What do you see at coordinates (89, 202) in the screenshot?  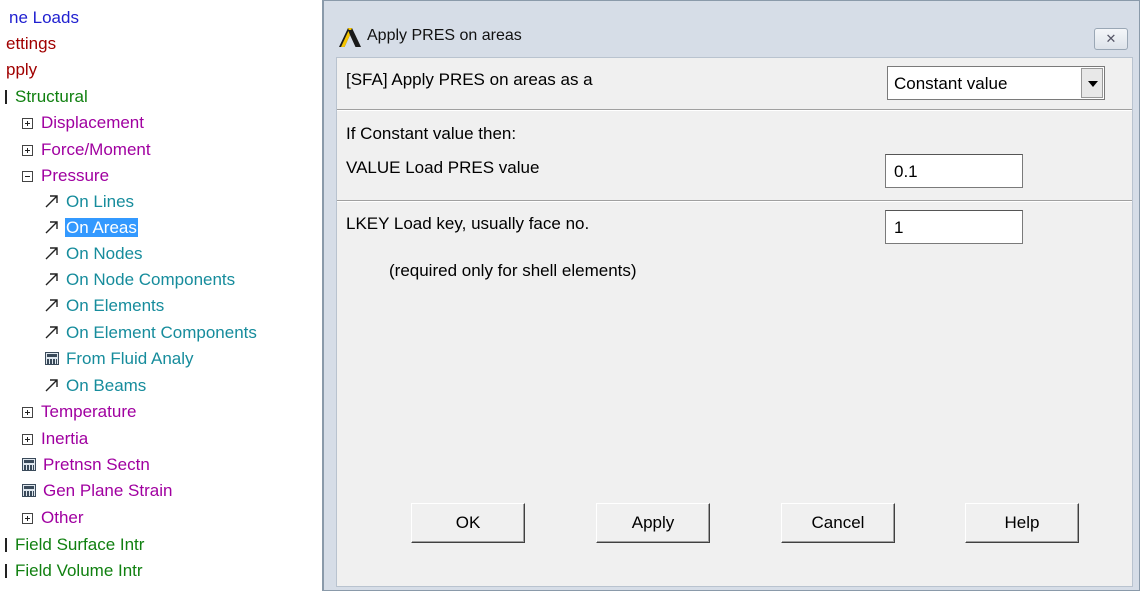 I see `tree-item-on-lines: On Lines` at bounding box center [89, 202].